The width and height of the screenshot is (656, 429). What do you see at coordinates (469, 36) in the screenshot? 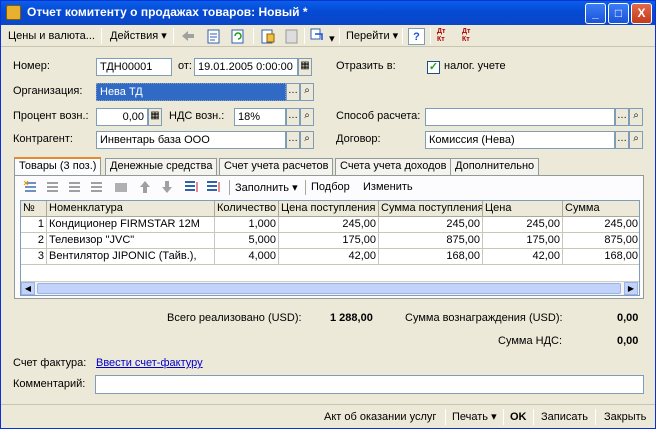
I see `dt-kt-tax-movements-icon: Дт Кт` at bounding box center [469, 36].